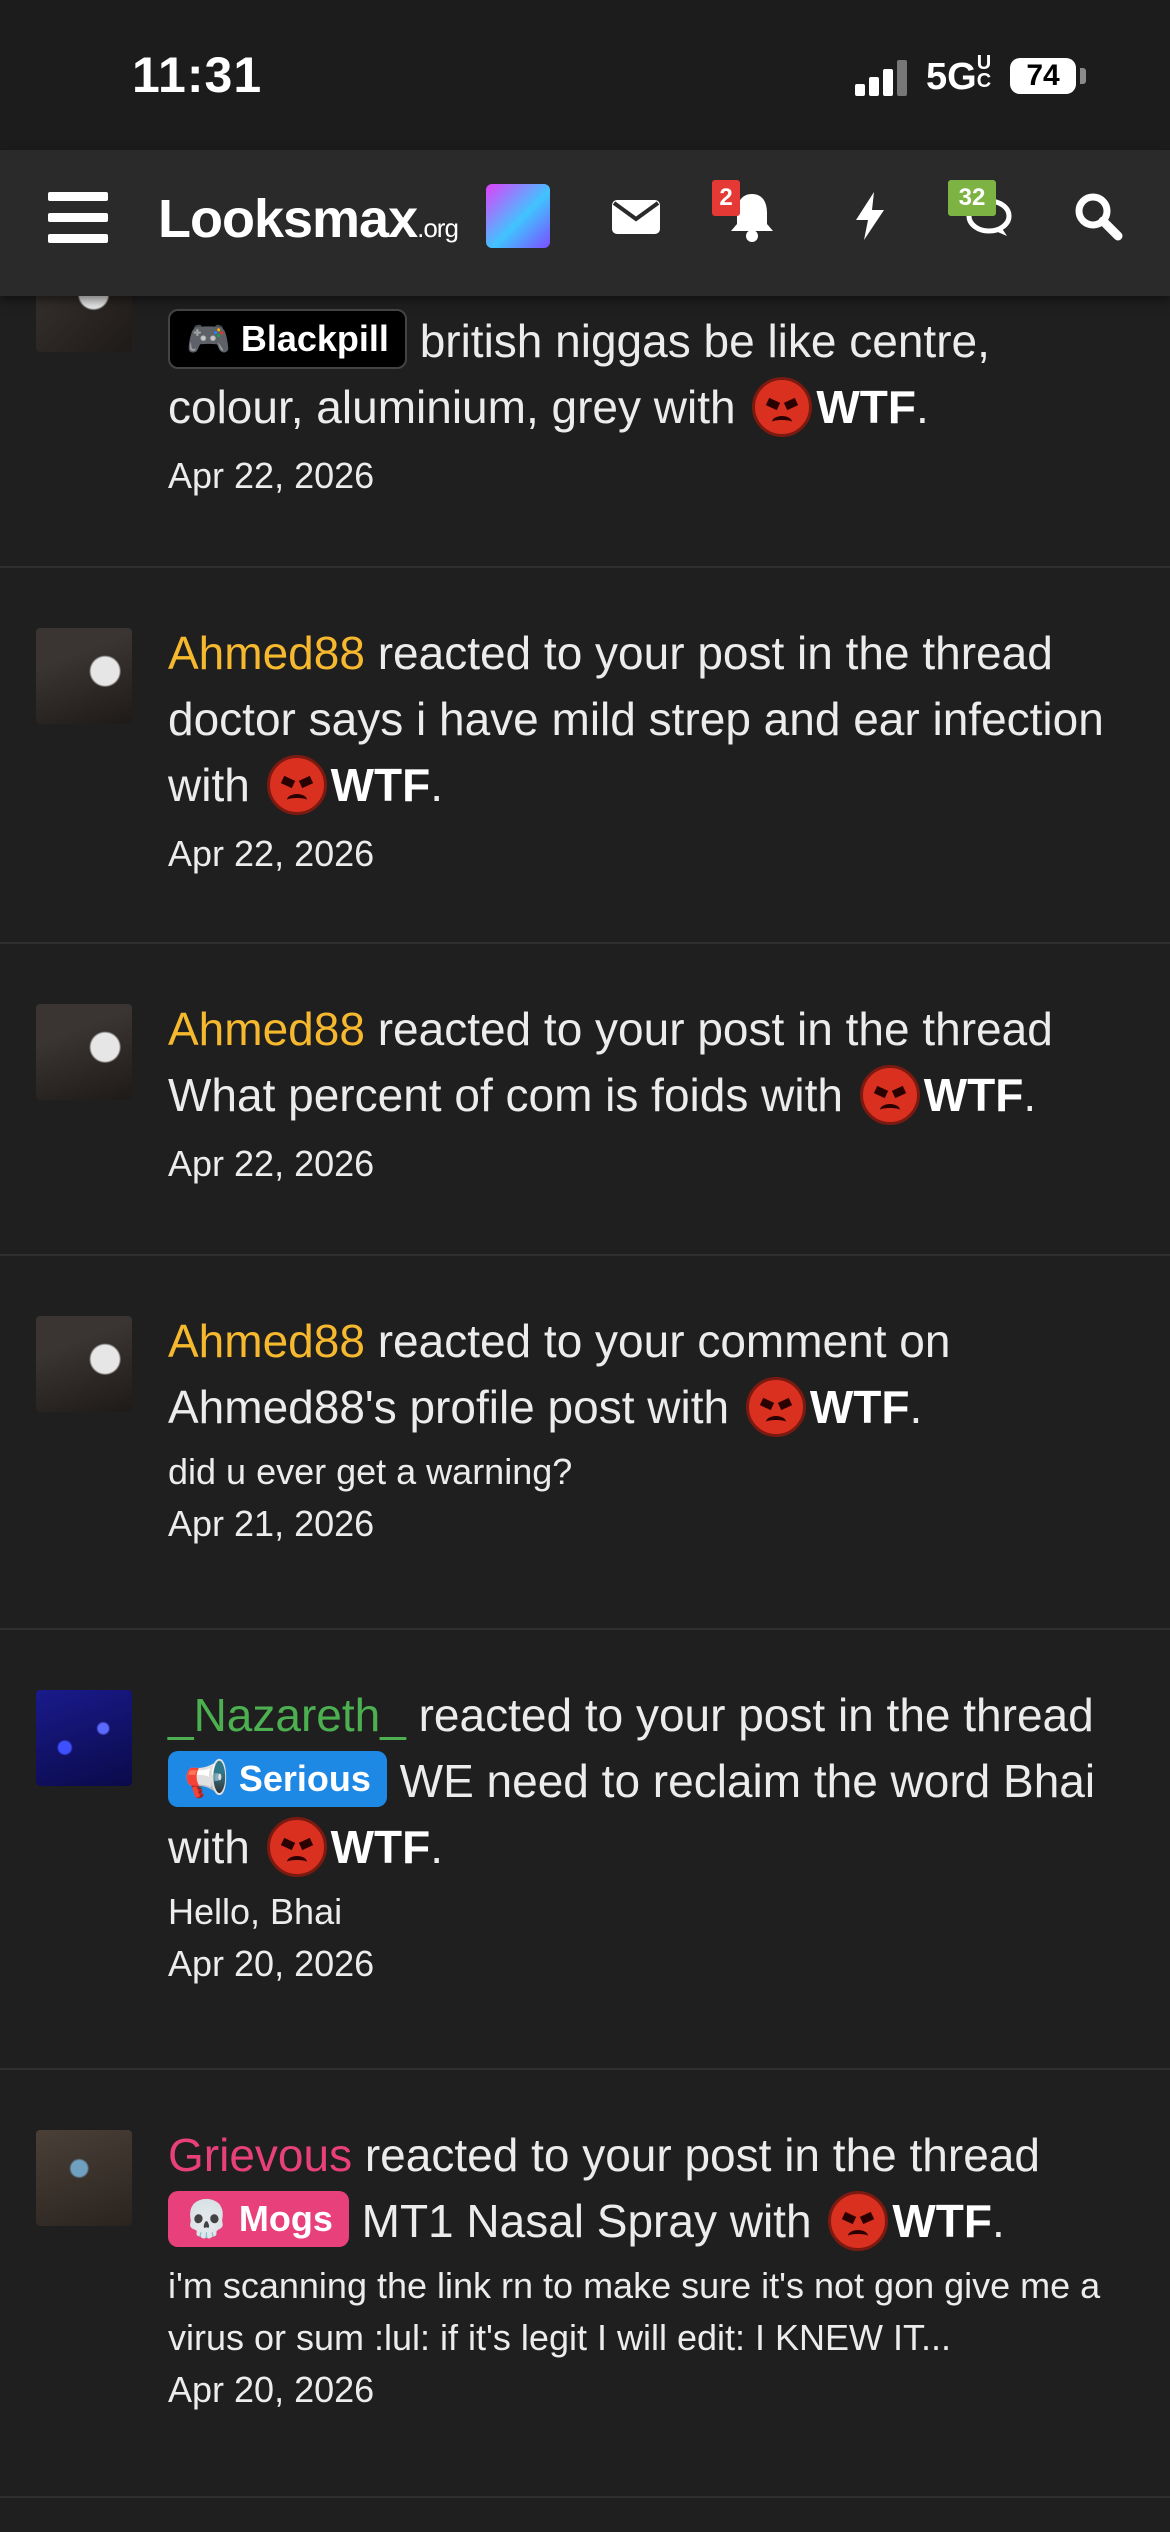 Image resolution: width=1170 pixels, height=2532 pixels. I want to click on top-navbar: Looksmax.org 2 32, so click(585, 223).